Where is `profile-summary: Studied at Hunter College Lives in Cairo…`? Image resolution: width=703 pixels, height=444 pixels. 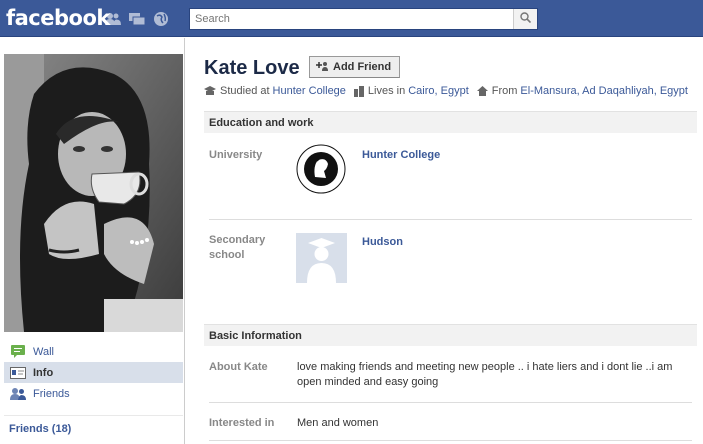 profile-summary: Studied at Hunter College Lives in Cairo… is located at coordinates (450, 91).